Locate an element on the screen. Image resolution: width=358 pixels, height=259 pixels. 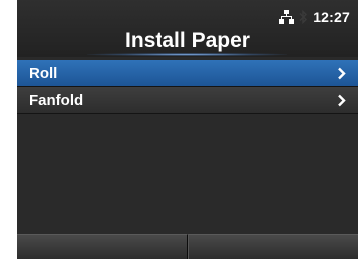
page-title: Install Paper is located at coordinates (187, 40).